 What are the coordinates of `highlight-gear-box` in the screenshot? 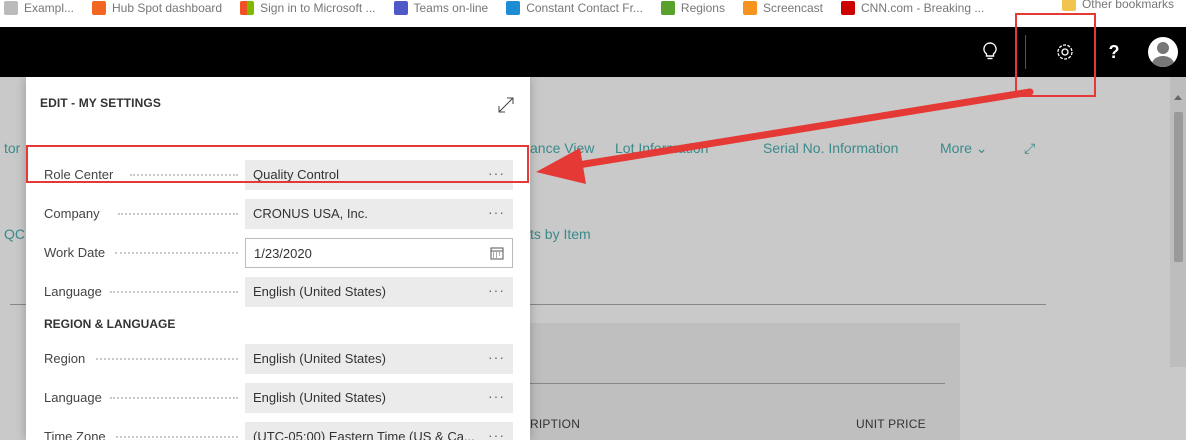 It's located at (1055, 55).